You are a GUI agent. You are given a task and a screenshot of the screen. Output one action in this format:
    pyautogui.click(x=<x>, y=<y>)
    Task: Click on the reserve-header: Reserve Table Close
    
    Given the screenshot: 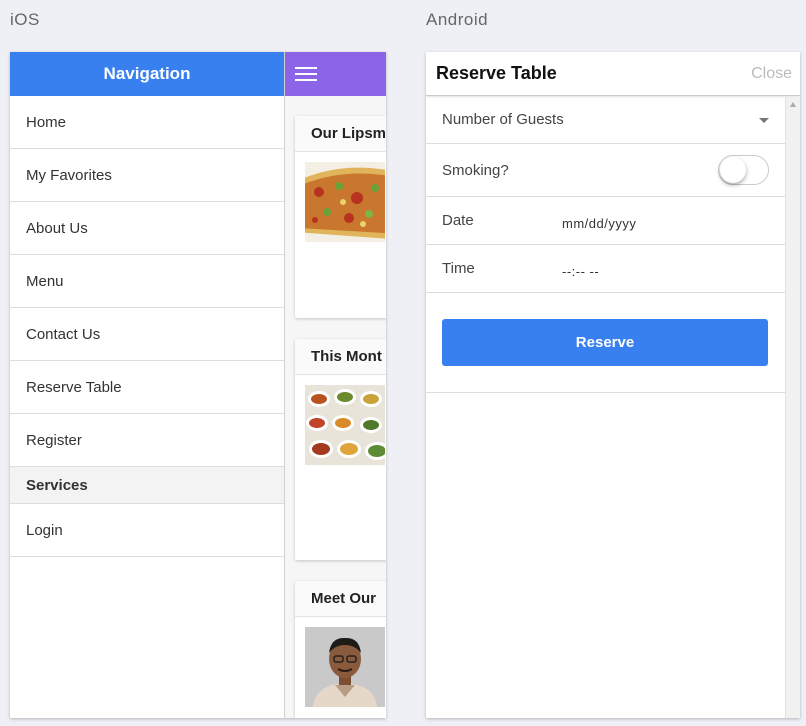 What is the action you would take?
    pyautogui.click(x=613, y=74)
    